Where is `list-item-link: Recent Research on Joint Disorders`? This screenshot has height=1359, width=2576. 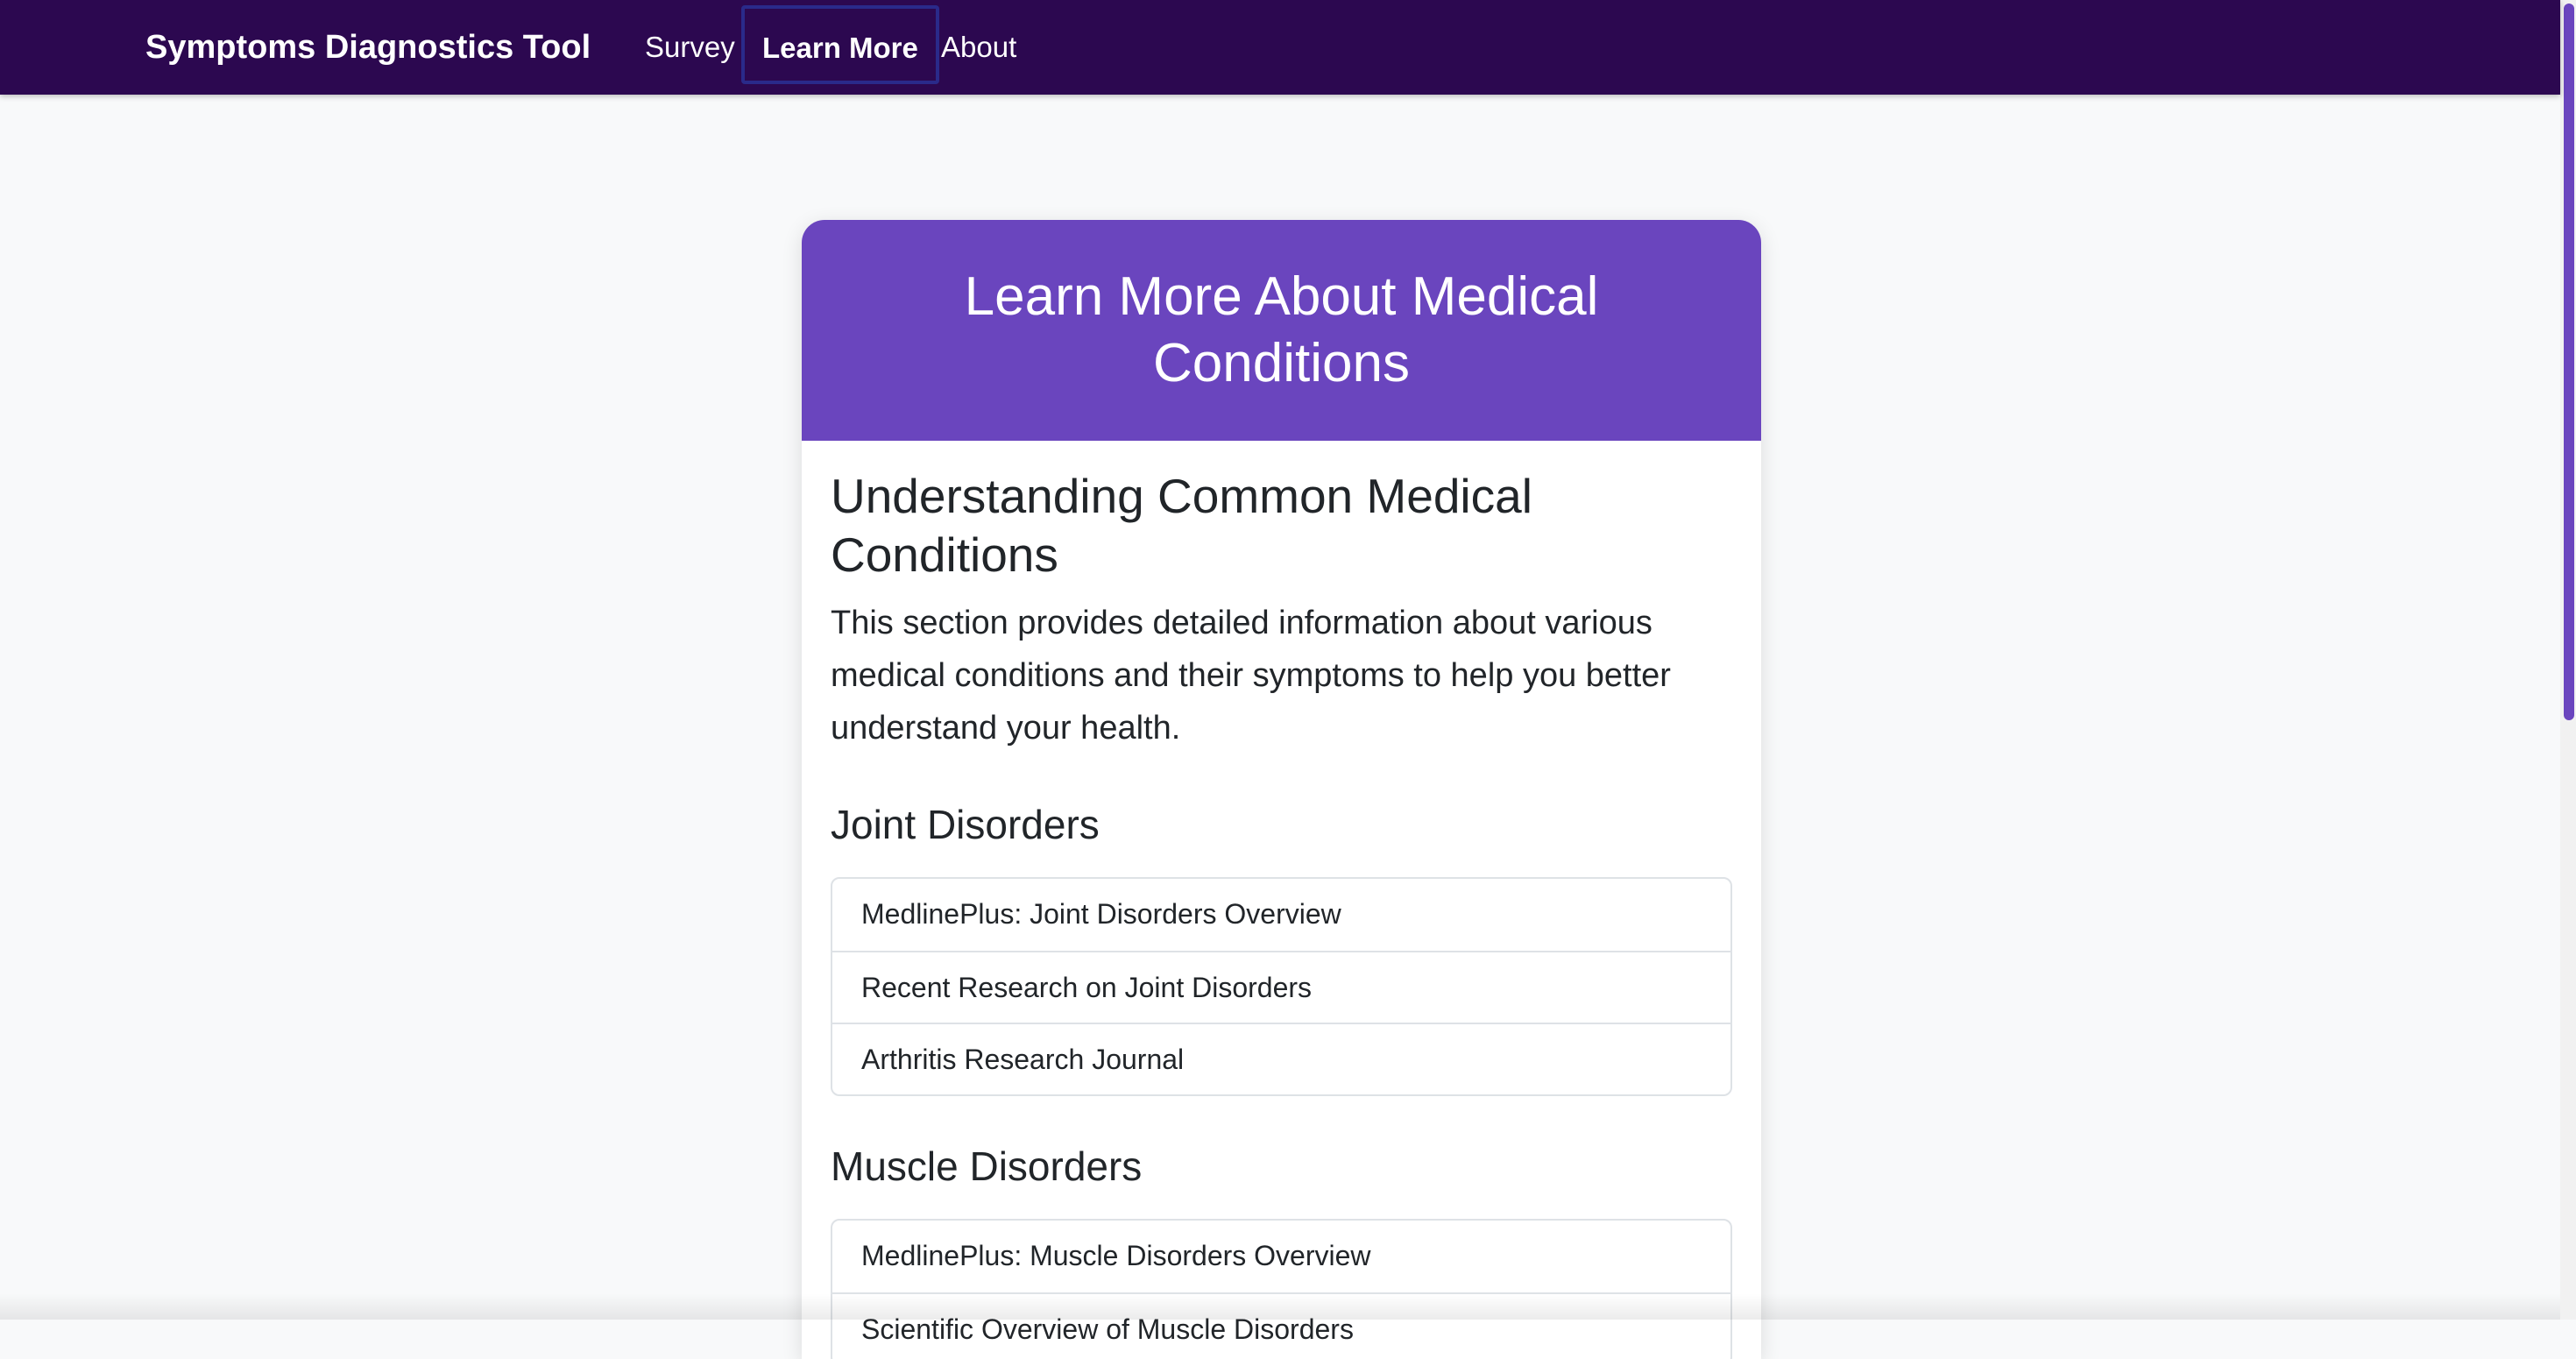
list-item-link: Recent Research on Joint Disorders is located at coordinates (1281, 987).